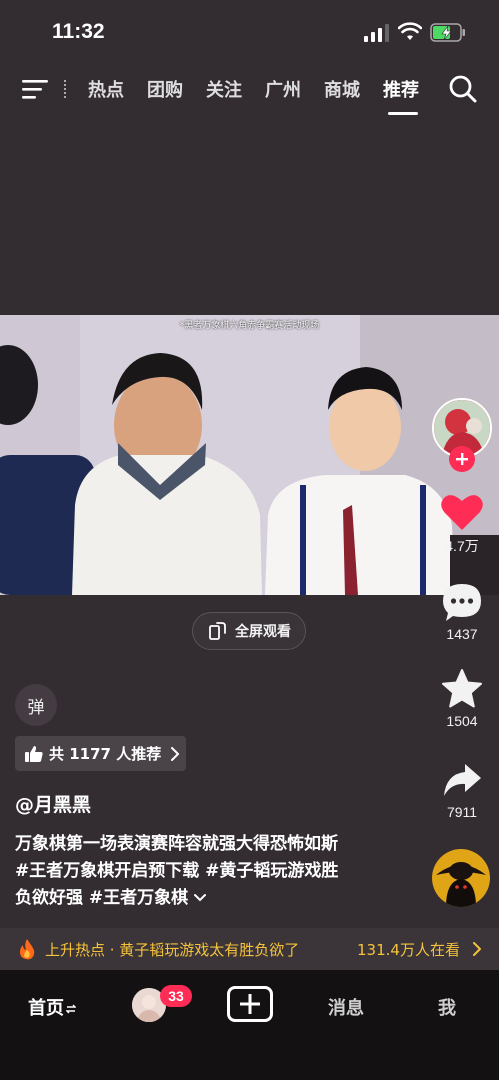  Describe the element at coordinates (217, 631) in the screenshot. I see `fullscreen-rotate-icon` at that location.